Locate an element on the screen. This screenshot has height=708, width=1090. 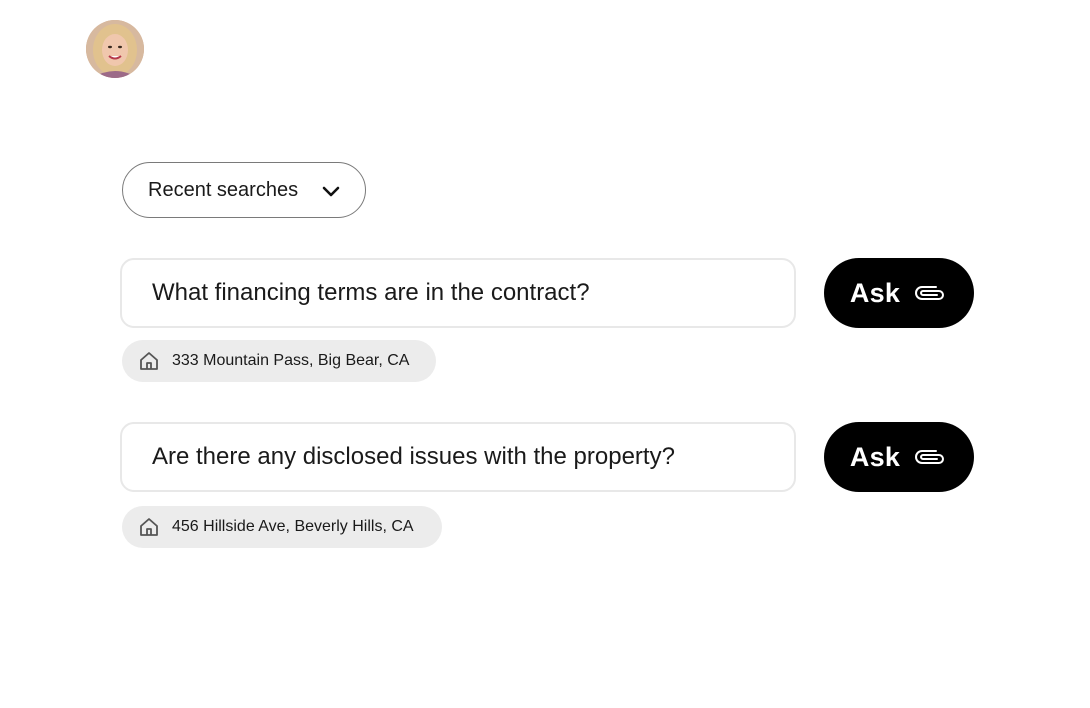
address-label: 333 Mountain Pass, Big Bear, CA is located at coordinates (291, 360).